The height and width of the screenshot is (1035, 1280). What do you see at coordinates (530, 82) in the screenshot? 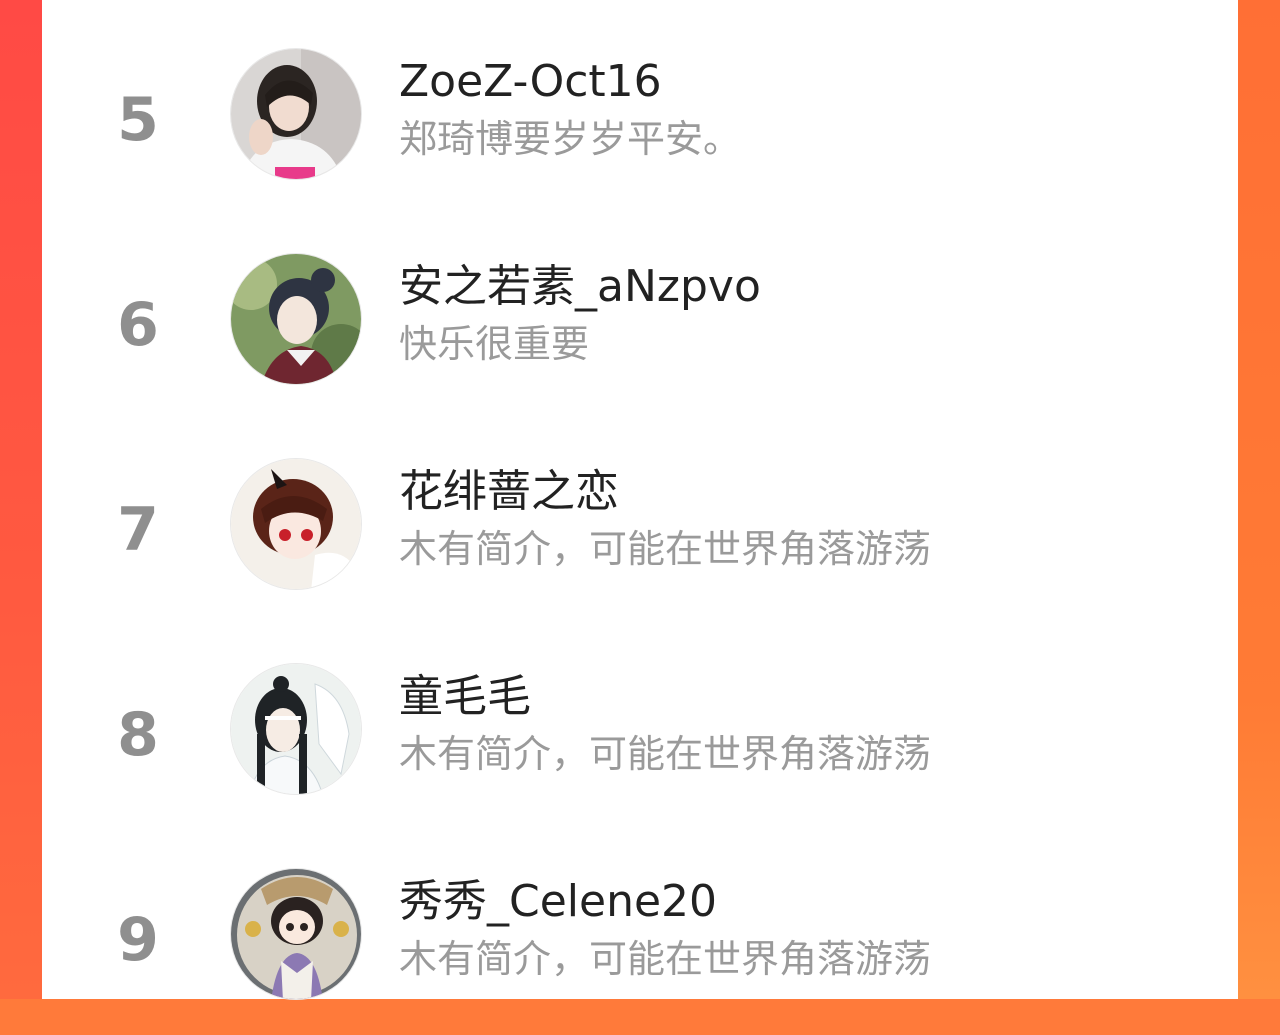
I see `user-name: ZoeZ-Oct16` at bounding box center [530, 82].